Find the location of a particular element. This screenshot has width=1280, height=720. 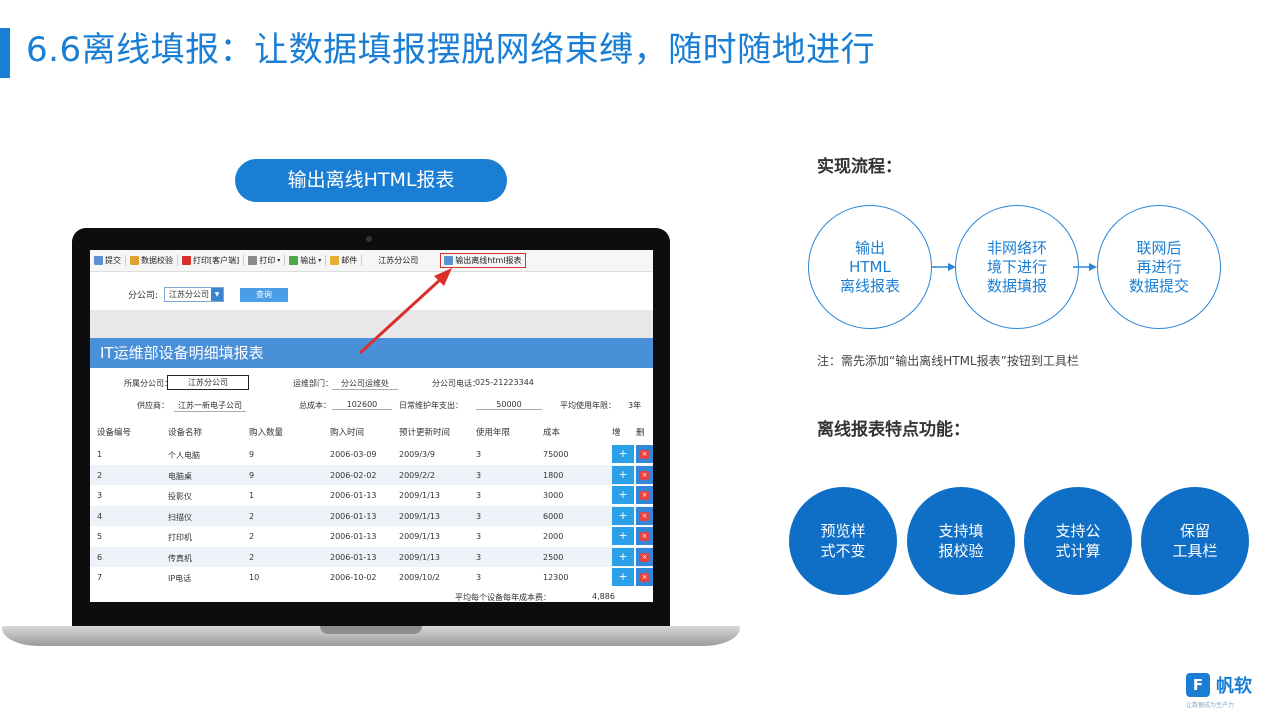

cell-cost: 2500 is located at coordinates (553, 557).